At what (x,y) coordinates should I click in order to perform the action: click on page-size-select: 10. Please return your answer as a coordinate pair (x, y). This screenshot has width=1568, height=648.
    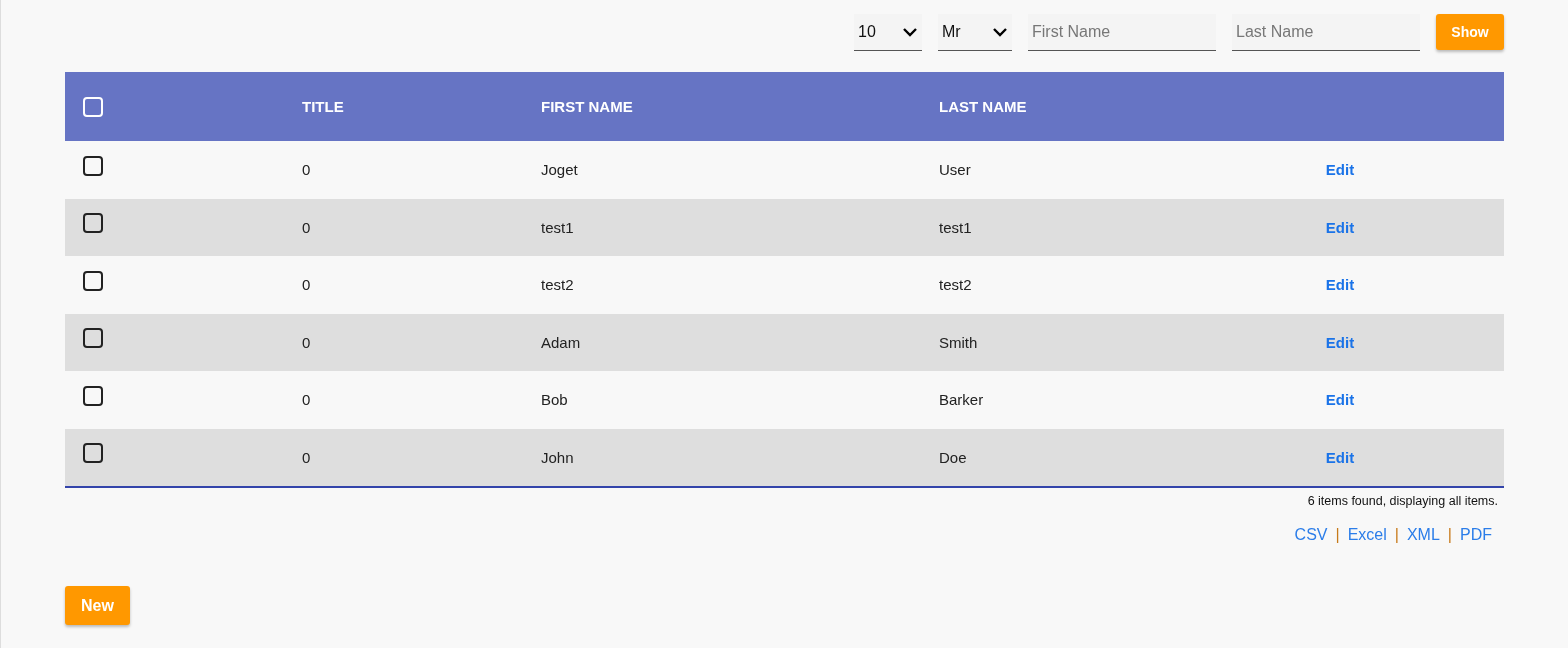
    Looking at the image, I should click on (888, 32).